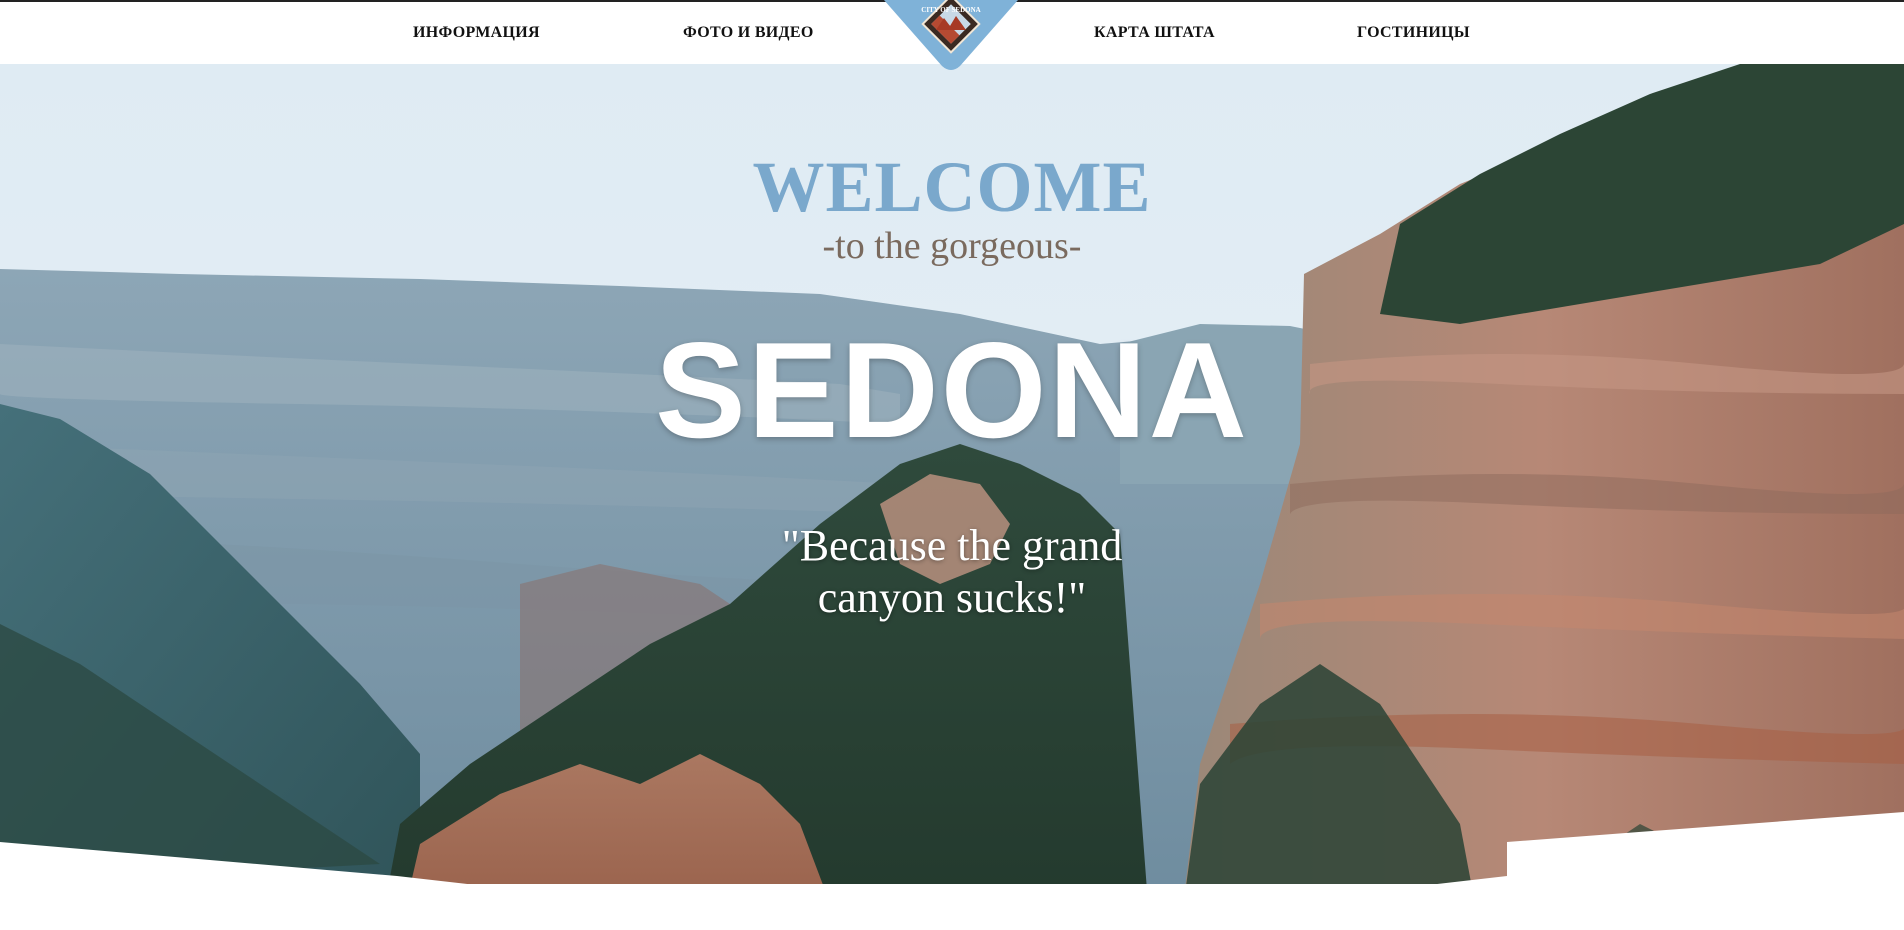 The image size is (1904, 930). What do you see at coordinates (952, 597) in the screenshot?
I see `hero-quote-line-2: canyon sucks!"` at bounding box center [952, 597].